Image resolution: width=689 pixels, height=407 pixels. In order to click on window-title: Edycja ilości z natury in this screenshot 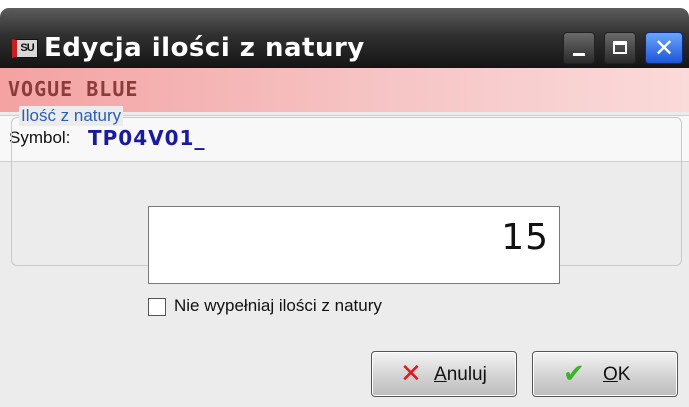, I will do `click(204, 48)`.